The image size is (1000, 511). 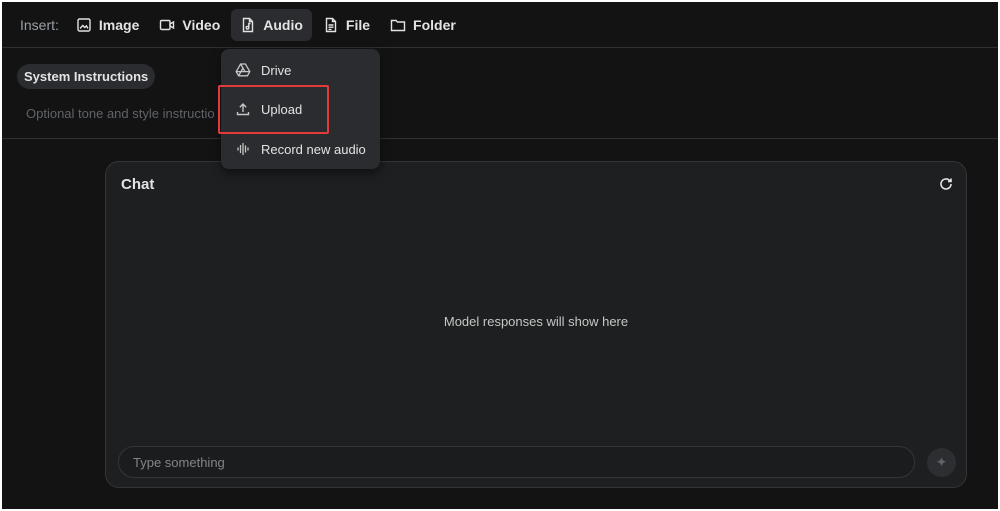 What do you see at coordinates (243, 109) in the screenshot?
I see `upload-icon` at bounding box center [243, 109].